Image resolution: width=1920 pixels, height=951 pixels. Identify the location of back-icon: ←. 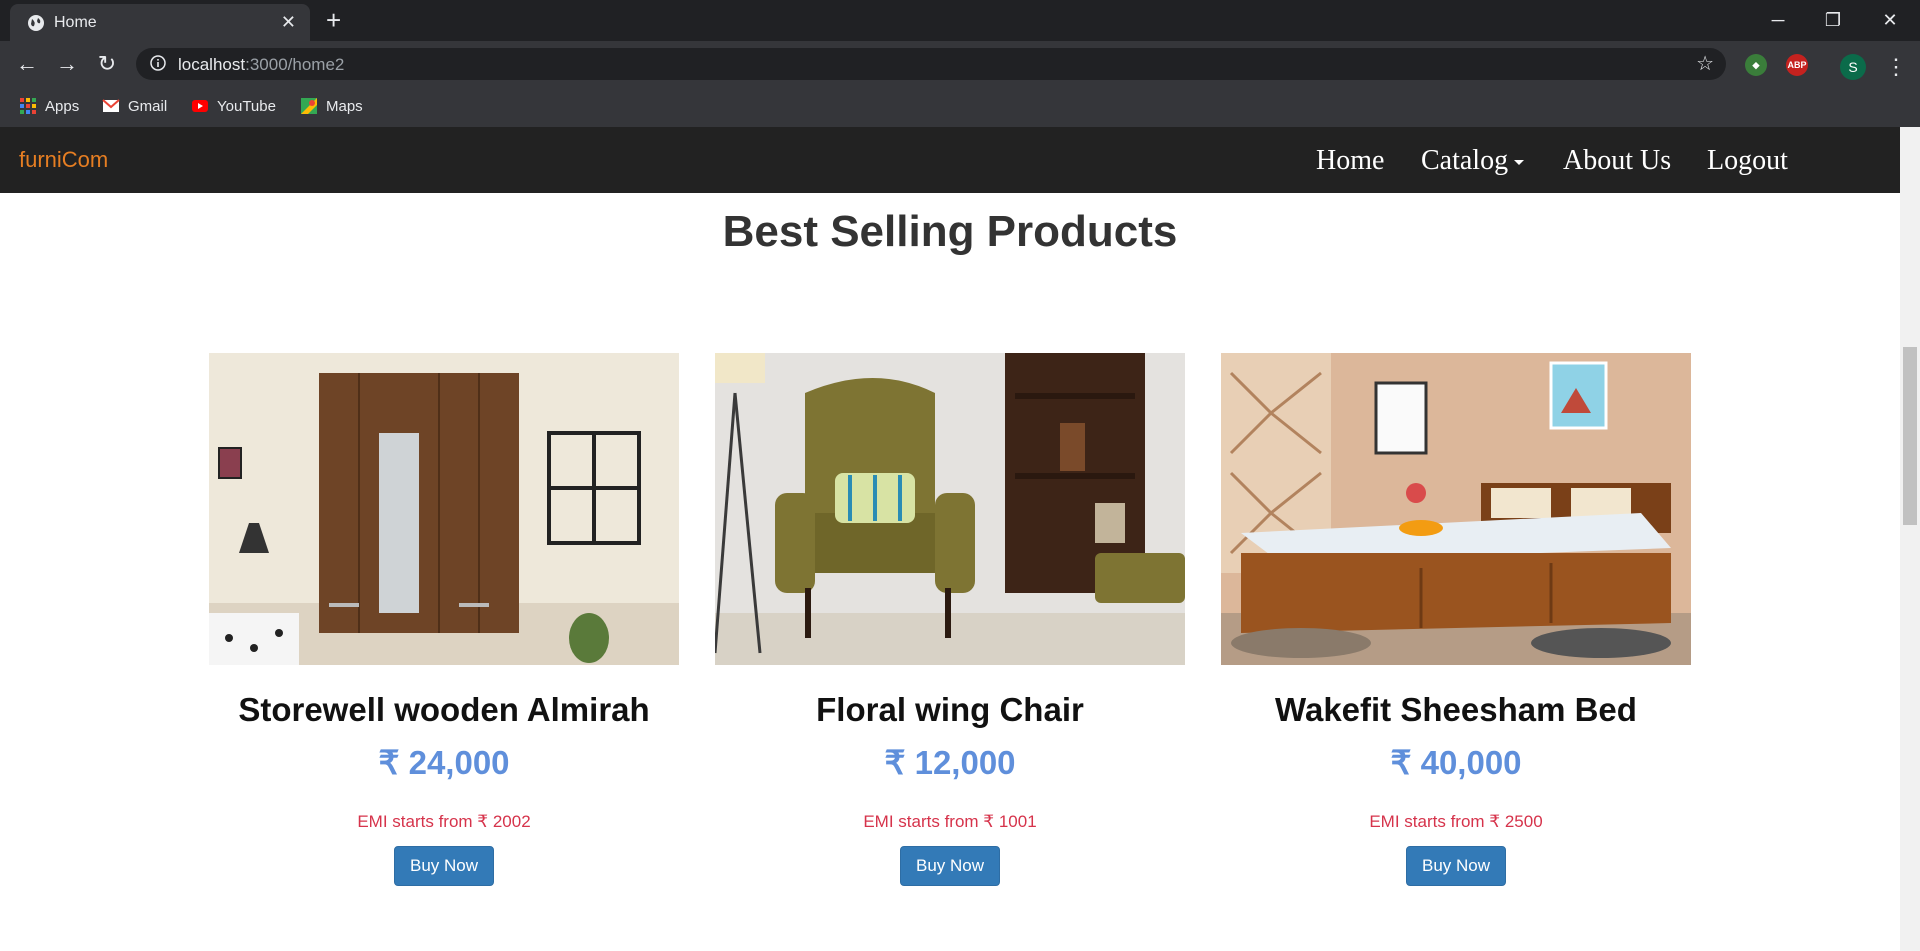
(27, 64).